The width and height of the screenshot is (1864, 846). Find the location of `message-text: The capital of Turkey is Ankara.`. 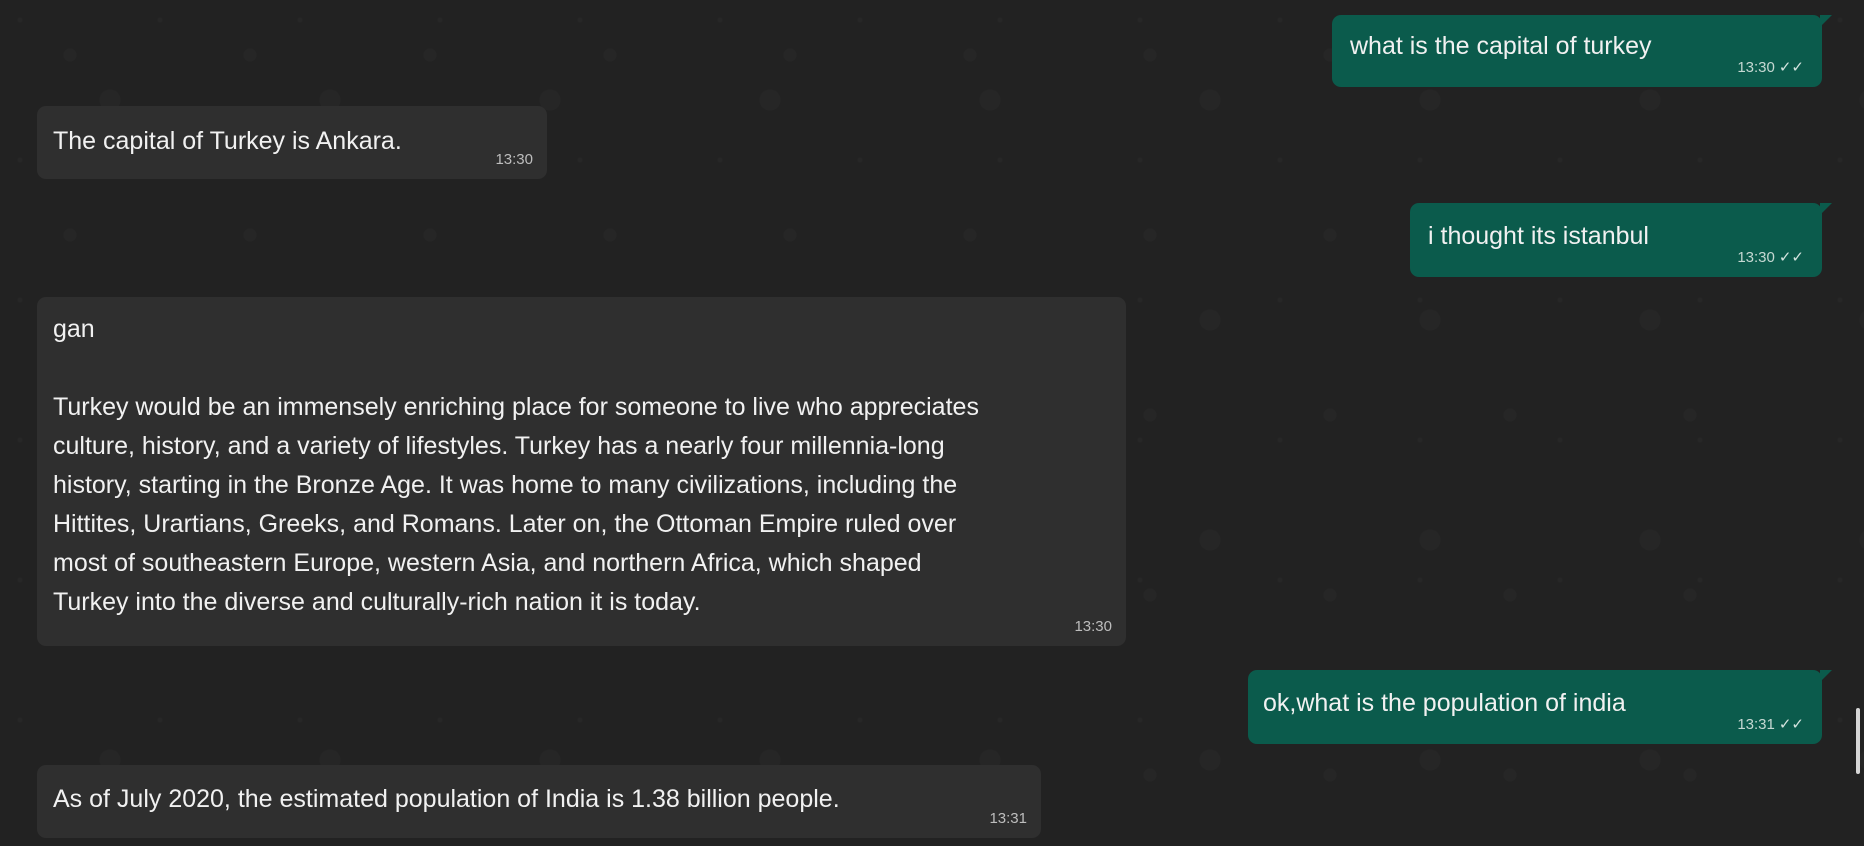

message-text: The capital of Turkey is Ankara. is located at coordinates (227, 141).